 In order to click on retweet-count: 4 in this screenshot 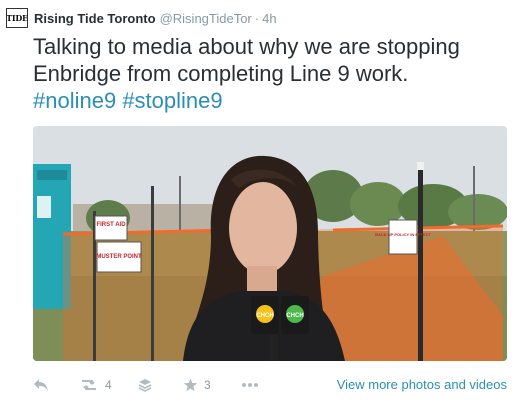, I will do `click(108, 385)`.